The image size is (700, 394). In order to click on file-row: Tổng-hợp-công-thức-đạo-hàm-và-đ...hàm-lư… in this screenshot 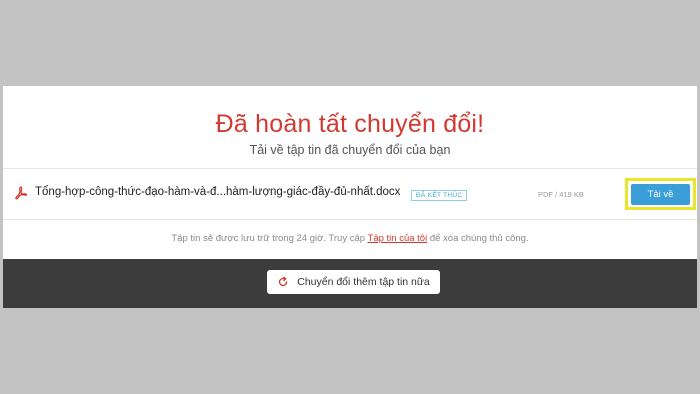, I will do `click(350, 194)`.